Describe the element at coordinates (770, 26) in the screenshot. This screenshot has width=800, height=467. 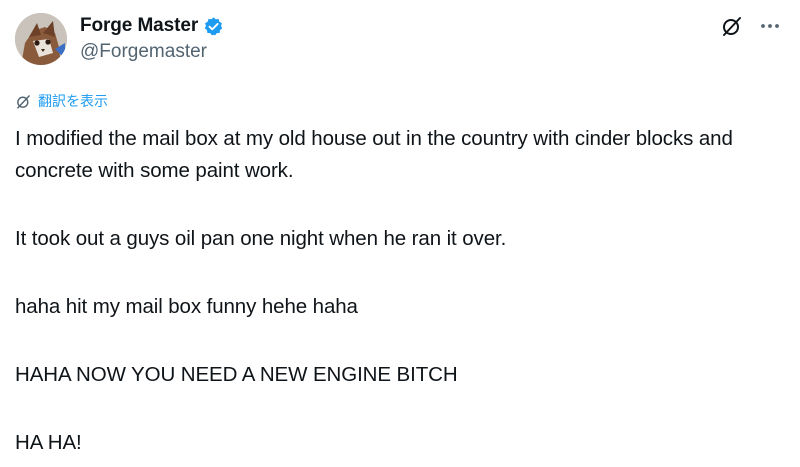
I see `more-icon` at that location.